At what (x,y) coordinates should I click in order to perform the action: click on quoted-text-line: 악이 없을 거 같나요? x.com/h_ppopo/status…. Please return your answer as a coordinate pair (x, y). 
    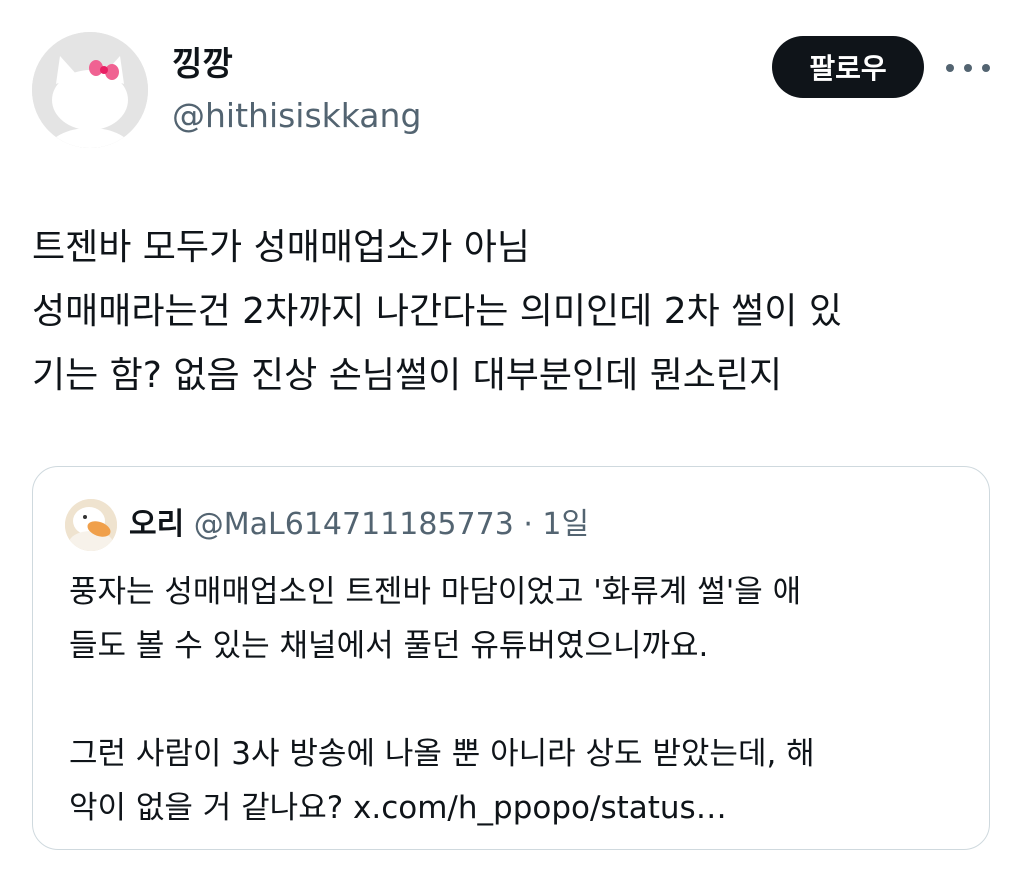
    Looking at the image, I should click on (398, 808).